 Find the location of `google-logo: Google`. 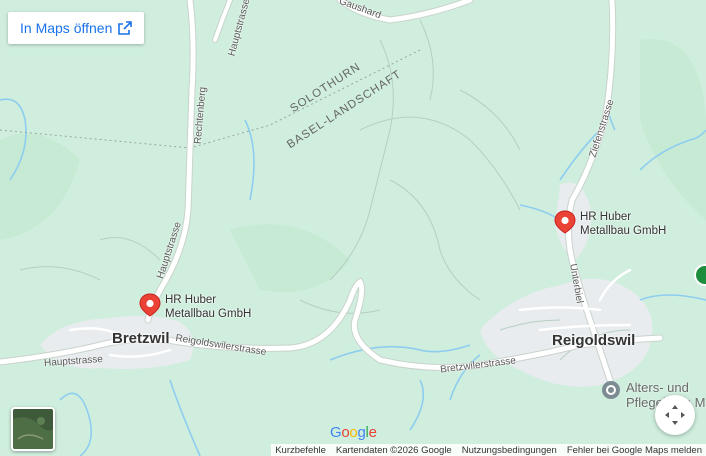

google-logo: Google is located at coordinates (353, 432).